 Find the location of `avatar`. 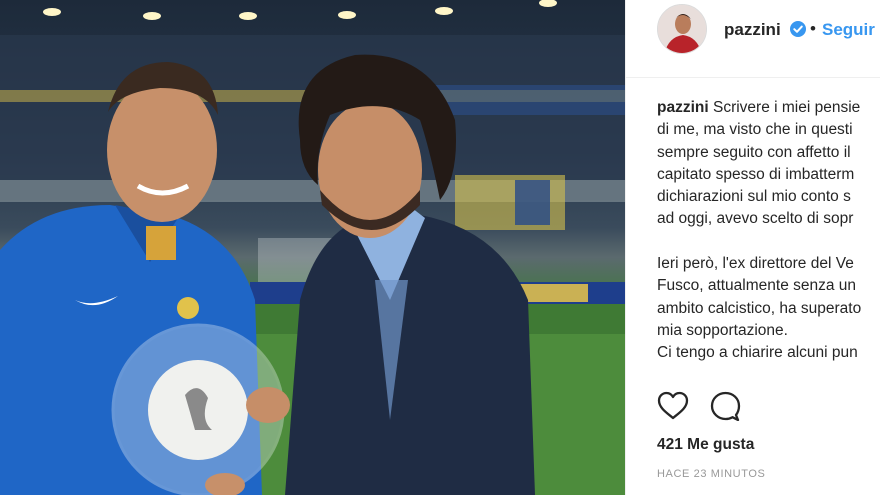

avatar is located at coordinates (682, 29).